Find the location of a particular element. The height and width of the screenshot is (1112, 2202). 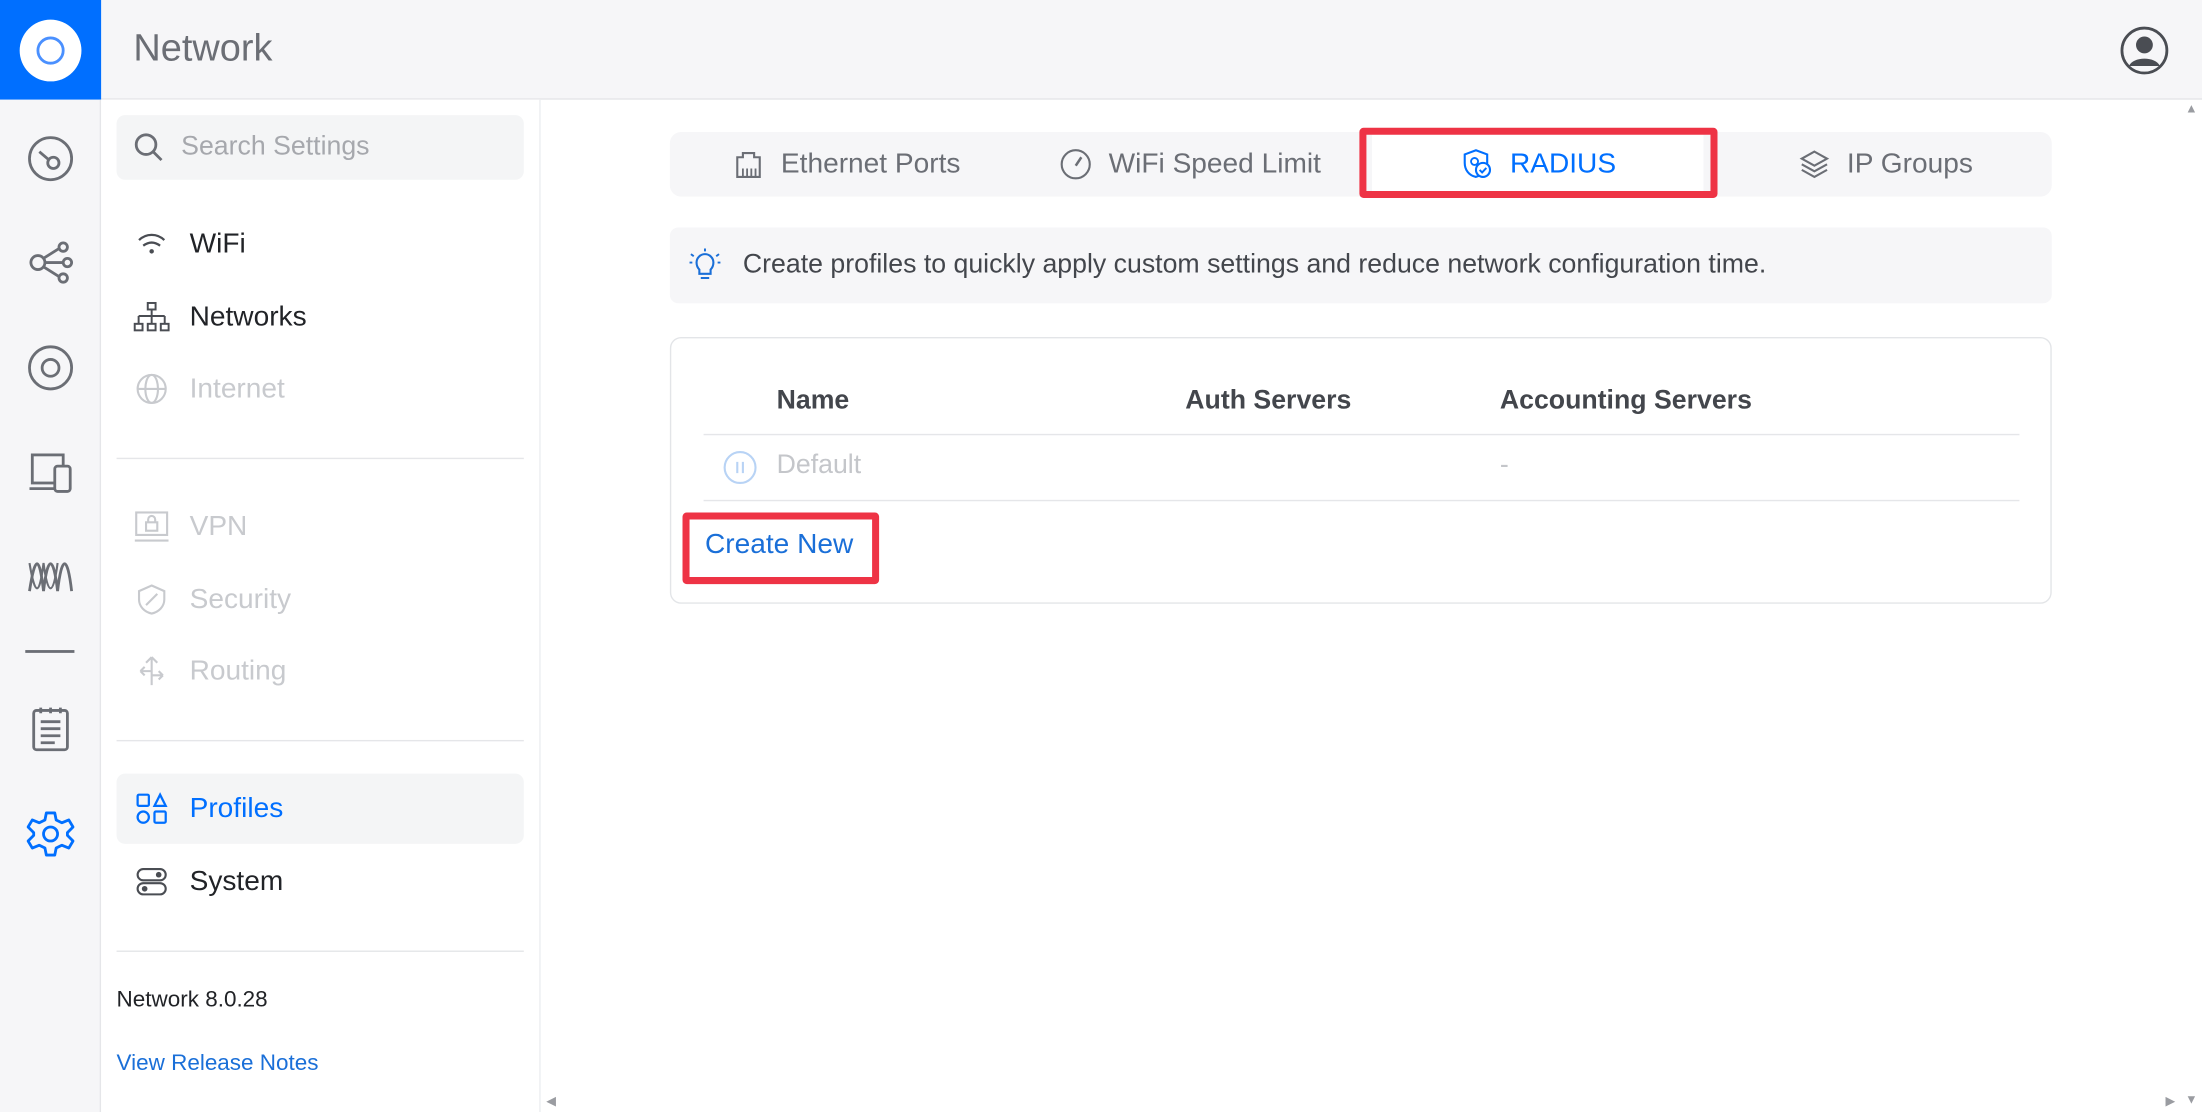

search-input is located at coordinates (343, 147).